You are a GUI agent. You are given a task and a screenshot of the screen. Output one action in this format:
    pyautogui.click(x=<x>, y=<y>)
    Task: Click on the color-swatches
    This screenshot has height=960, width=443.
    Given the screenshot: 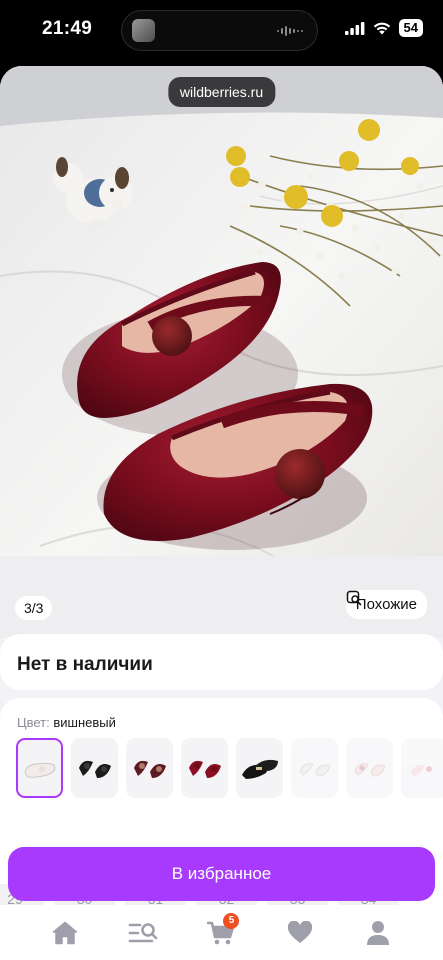 What is the action you would take?
    pyautogui.click(x=229, y=768)
    